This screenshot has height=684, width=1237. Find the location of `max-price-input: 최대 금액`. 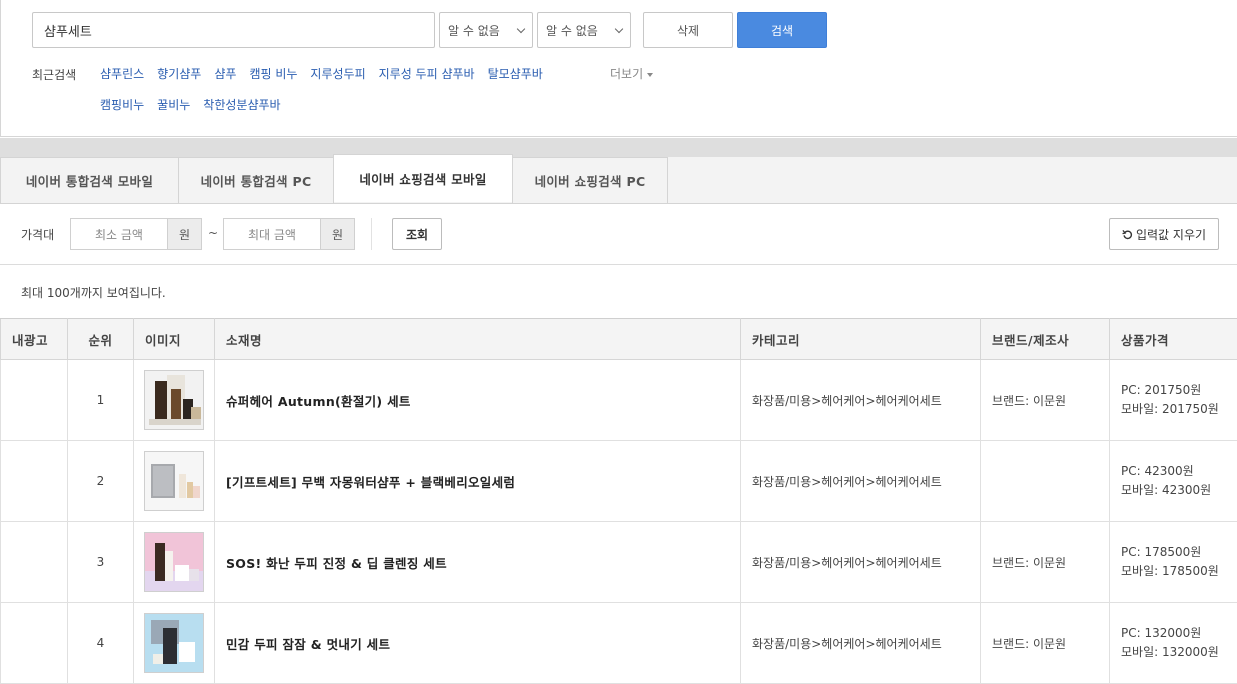

max-price-input: 최대 금액 is located at coordinates (272, 234).